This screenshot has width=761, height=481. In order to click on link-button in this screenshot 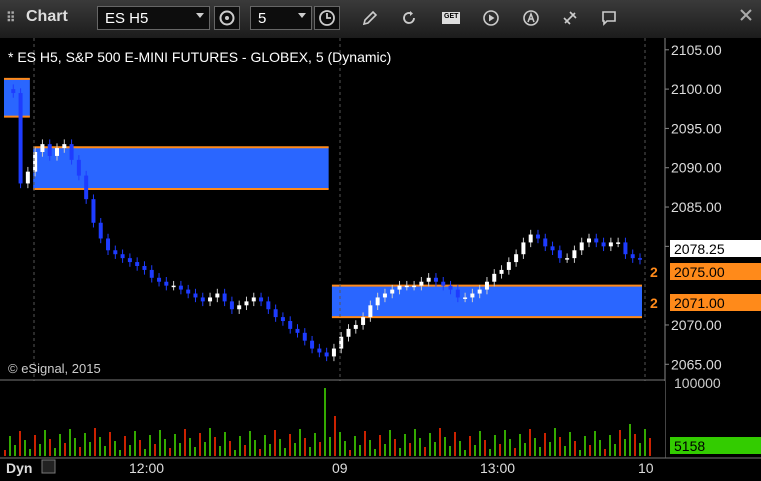, I will do `click(227, 18)`.